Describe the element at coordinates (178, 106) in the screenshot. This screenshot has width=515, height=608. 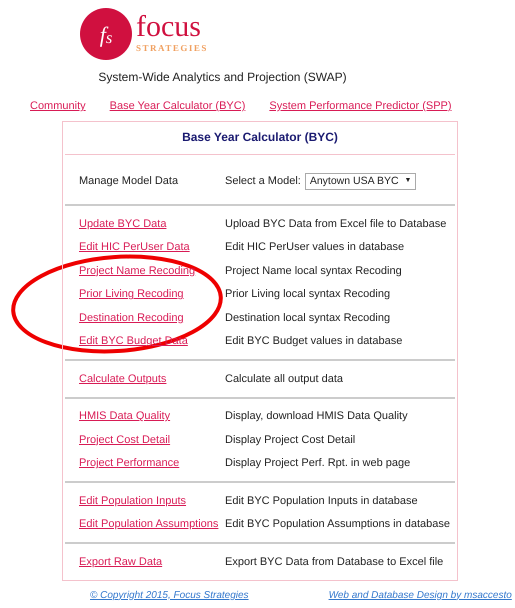
I see `nav-link: Base Year Calculator (BYC)` at that location.